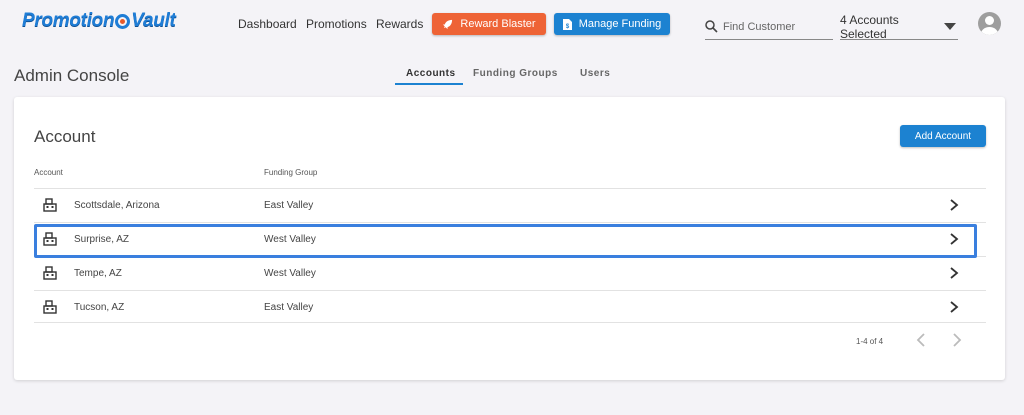 This screenshot has width=1024, height=415. What do you see at coordinates (950, 26) in the screenshot?
I see `caret-down-icon` at bounding box center [950, 26].